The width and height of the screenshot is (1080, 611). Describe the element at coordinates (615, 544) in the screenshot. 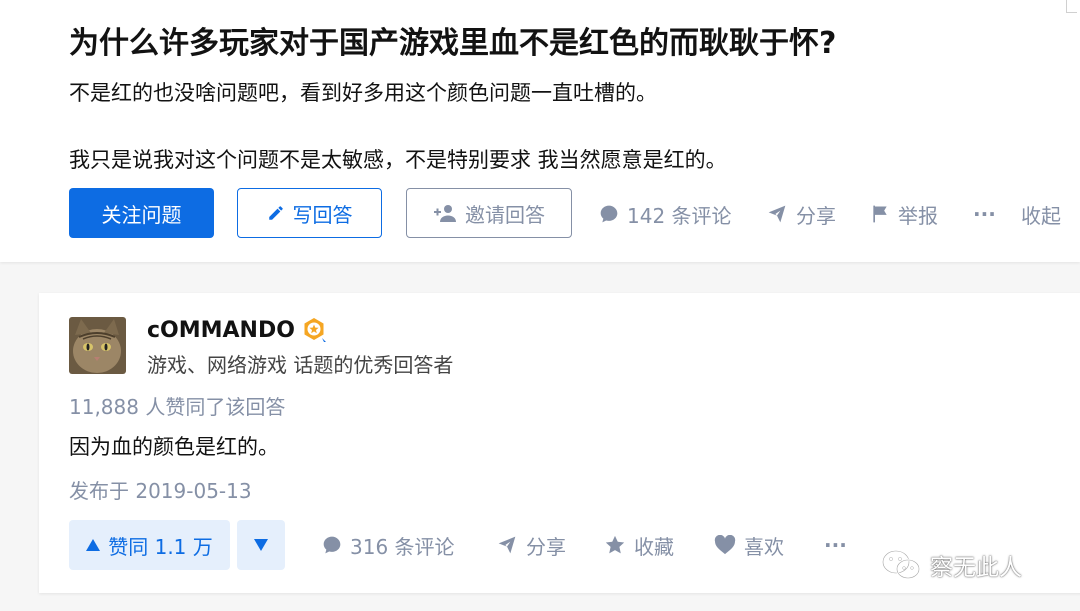

I see `star-icon` at that location.